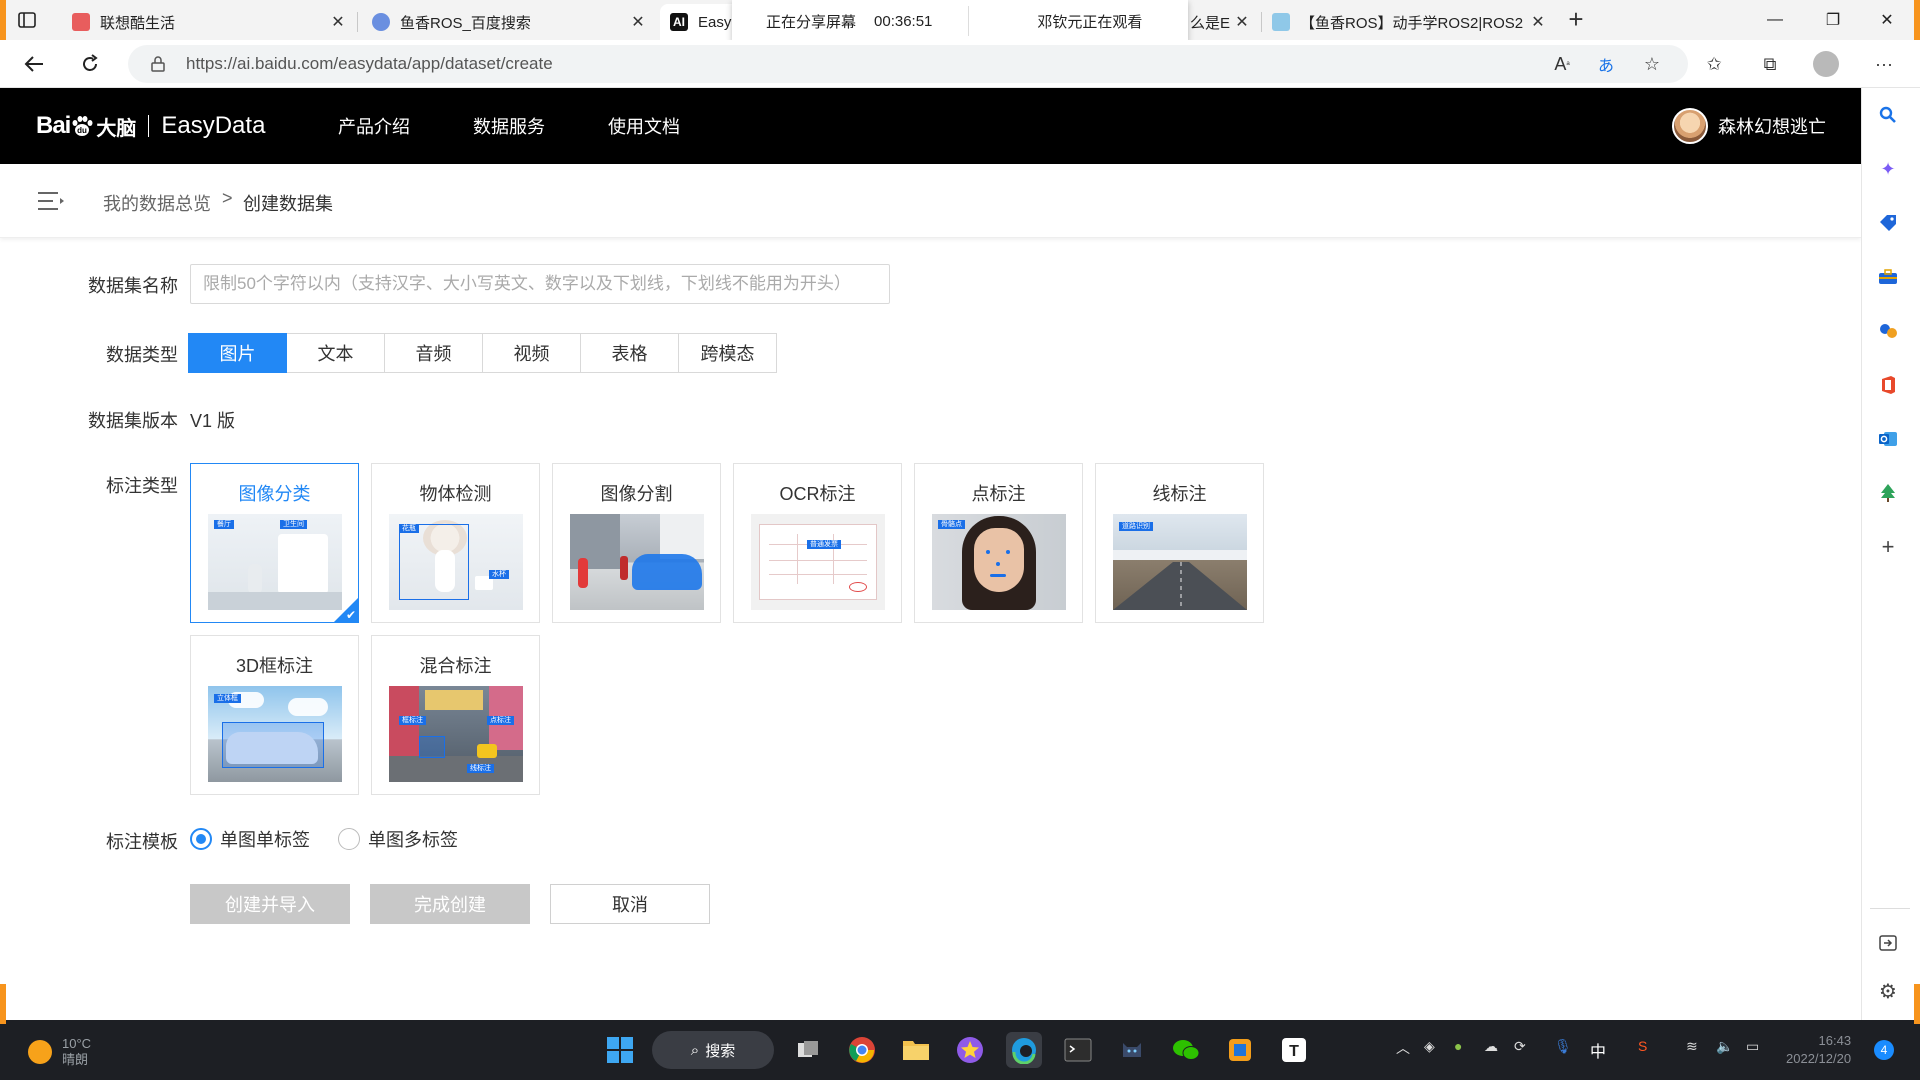 The height and width of the screenshot is (1080, 1920). What do you see at coordinates (1692, 1046) in the screenshot?
I see `tray-wifi-icon: ≋` at bounding box center [1692, 1046].